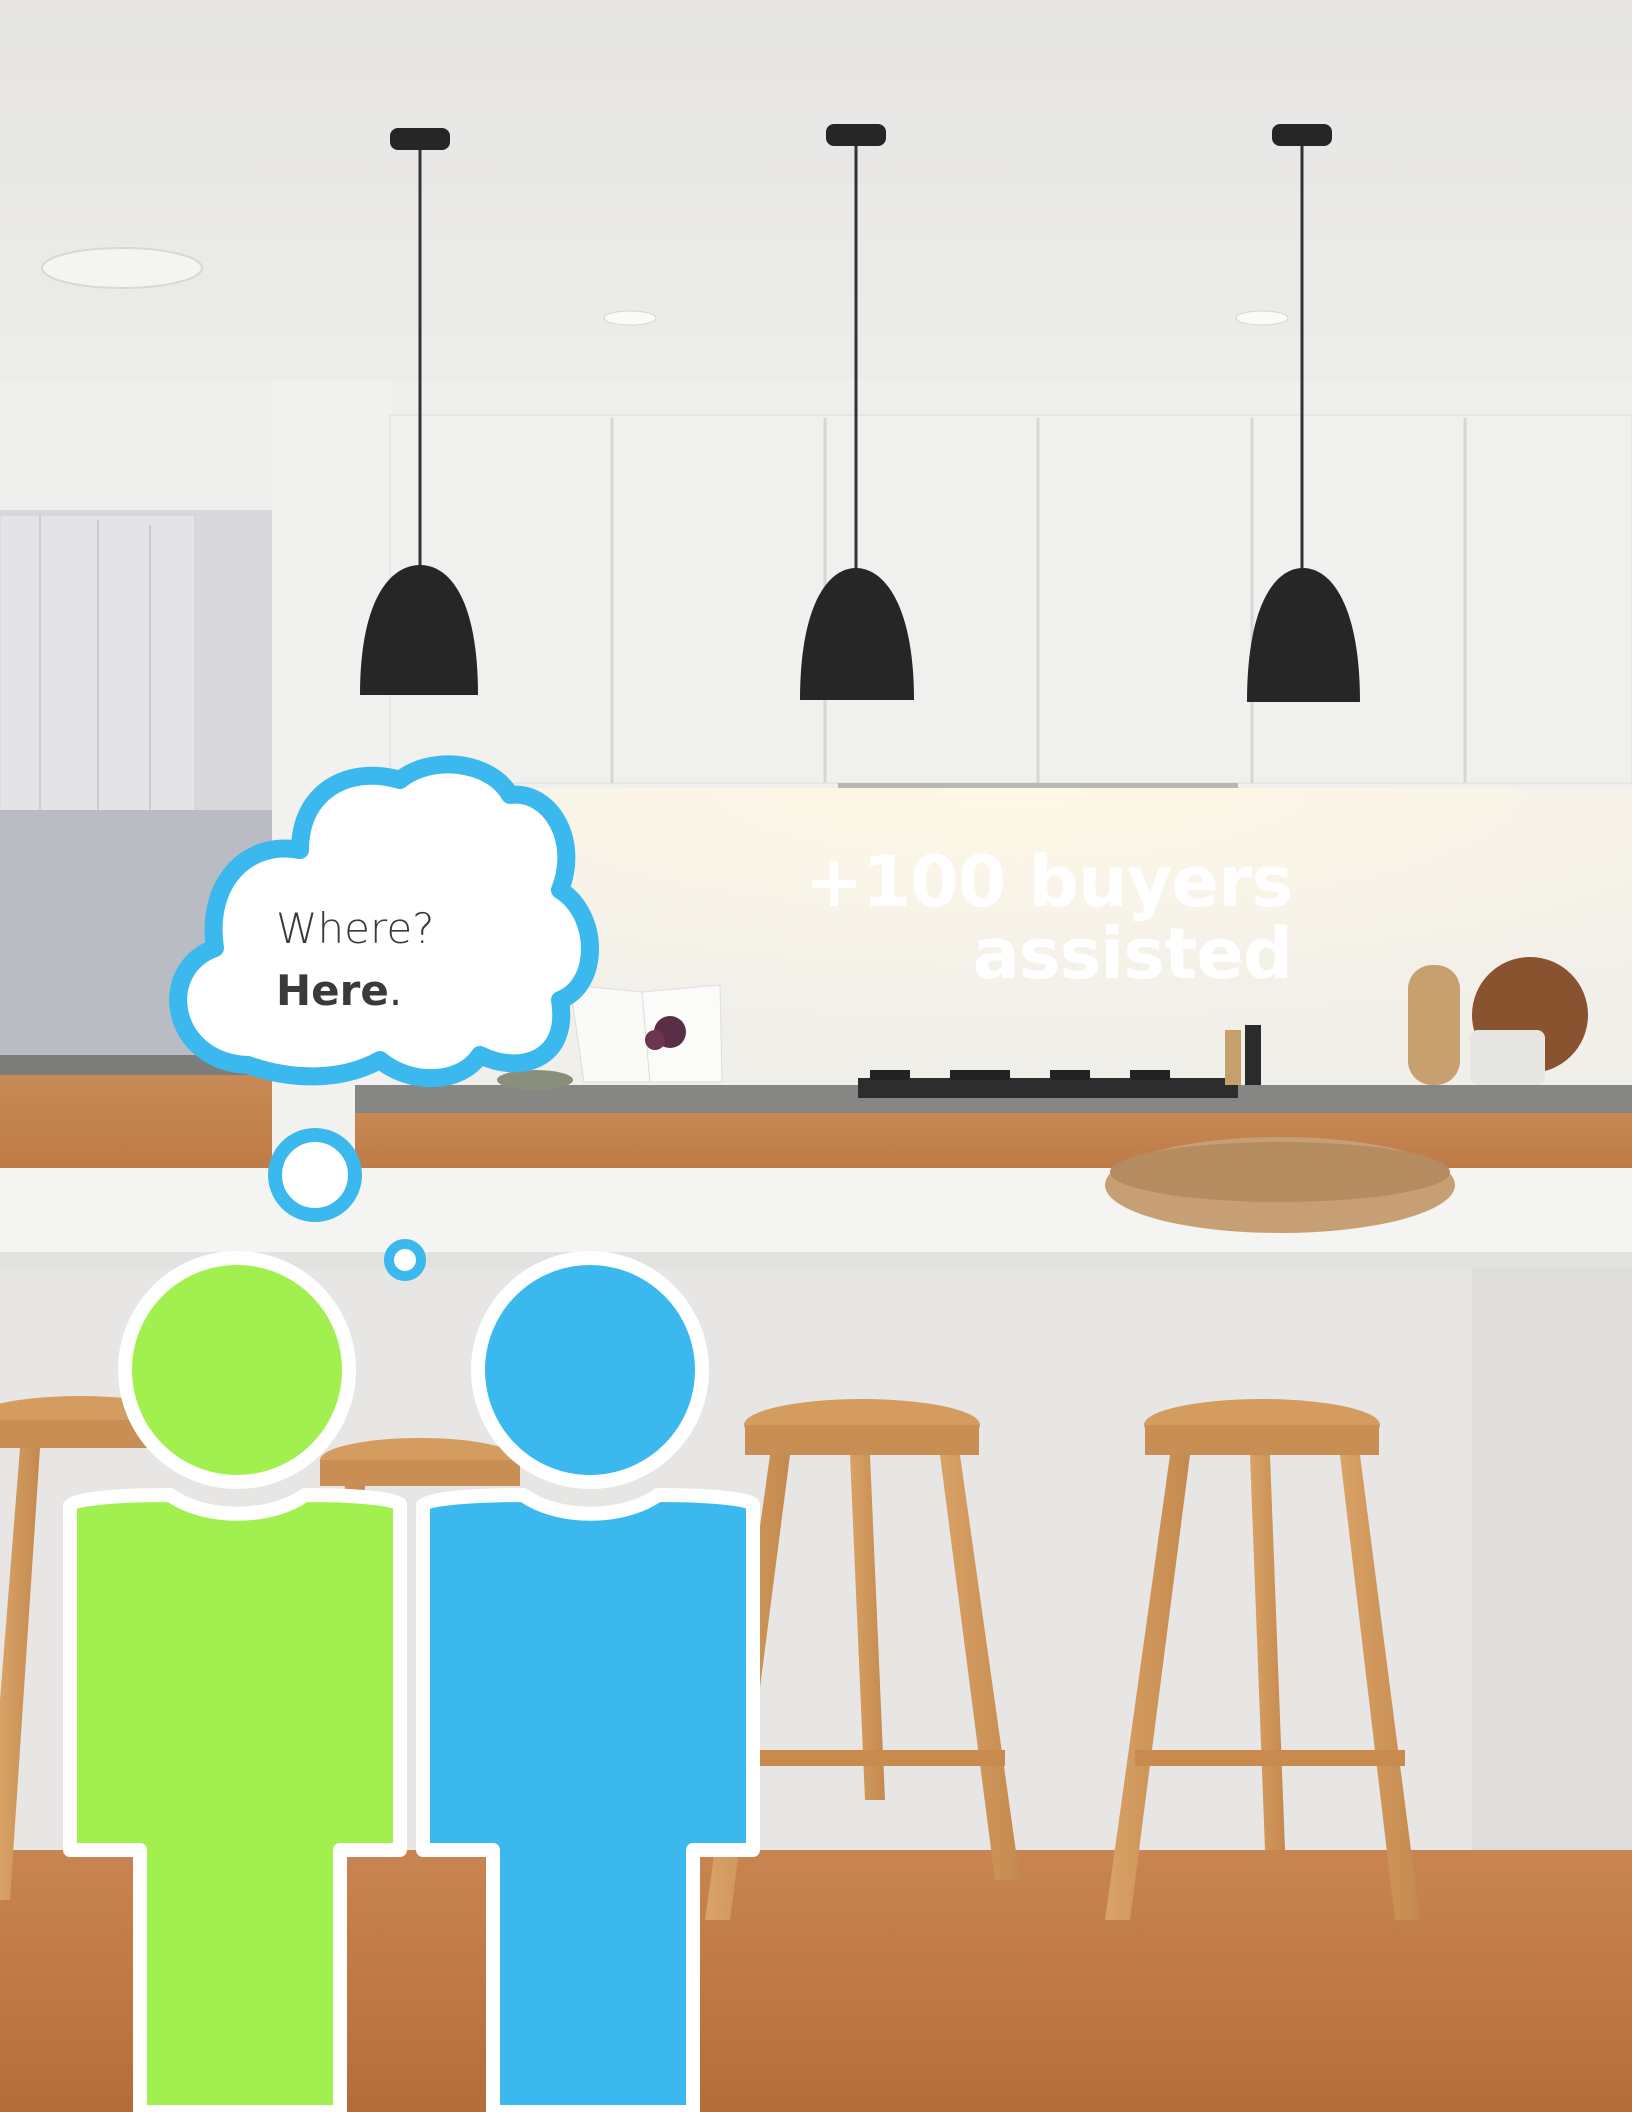 This screenshot has height=2112, width=1632. I want to click on bubble-answer: Here, so click(332, 990).